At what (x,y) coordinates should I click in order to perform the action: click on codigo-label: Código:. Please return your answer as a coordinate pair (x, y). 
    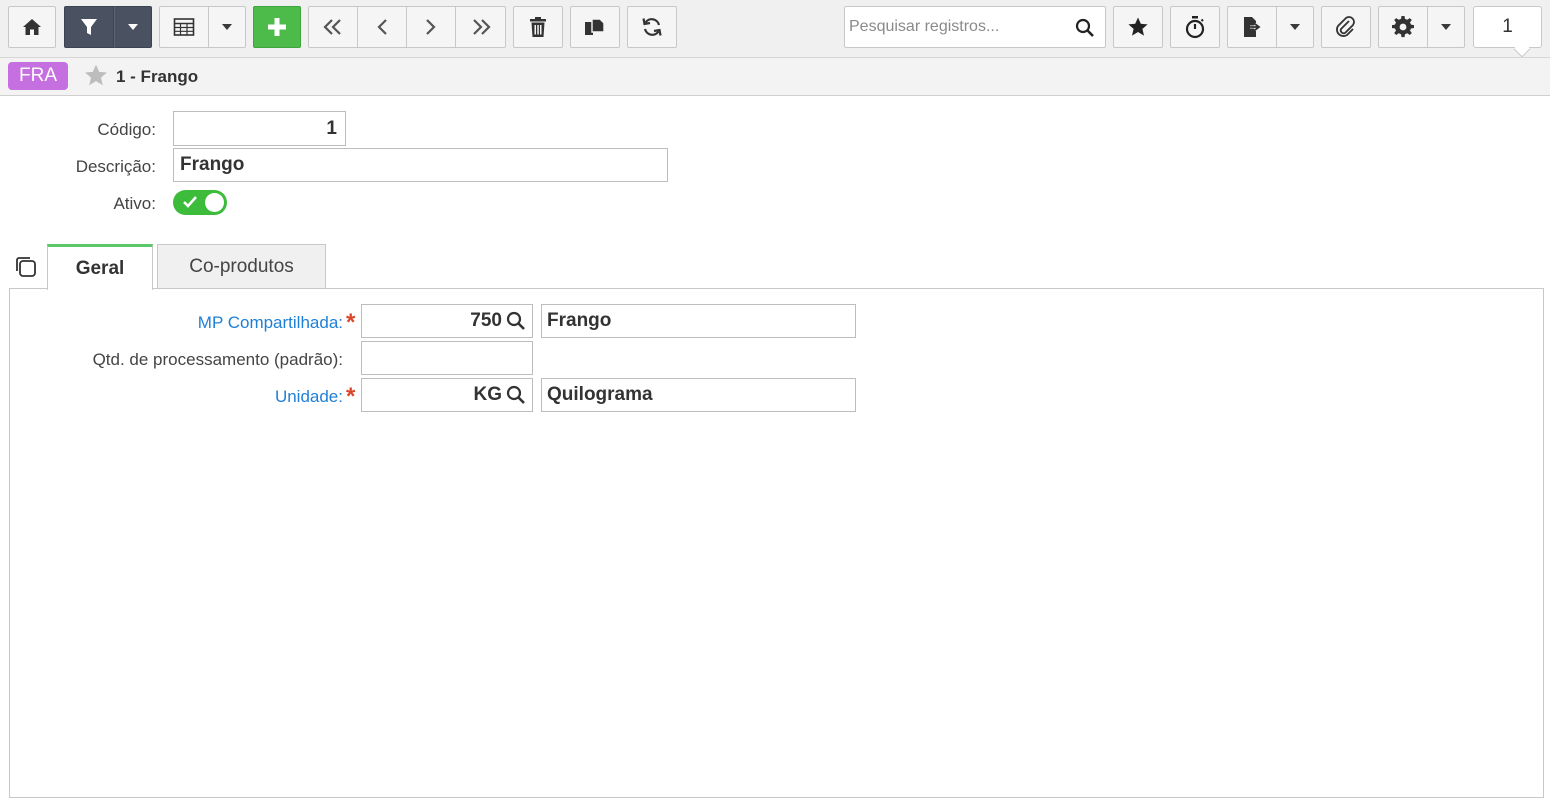
    Looking at the image, I should click on (126, 129).